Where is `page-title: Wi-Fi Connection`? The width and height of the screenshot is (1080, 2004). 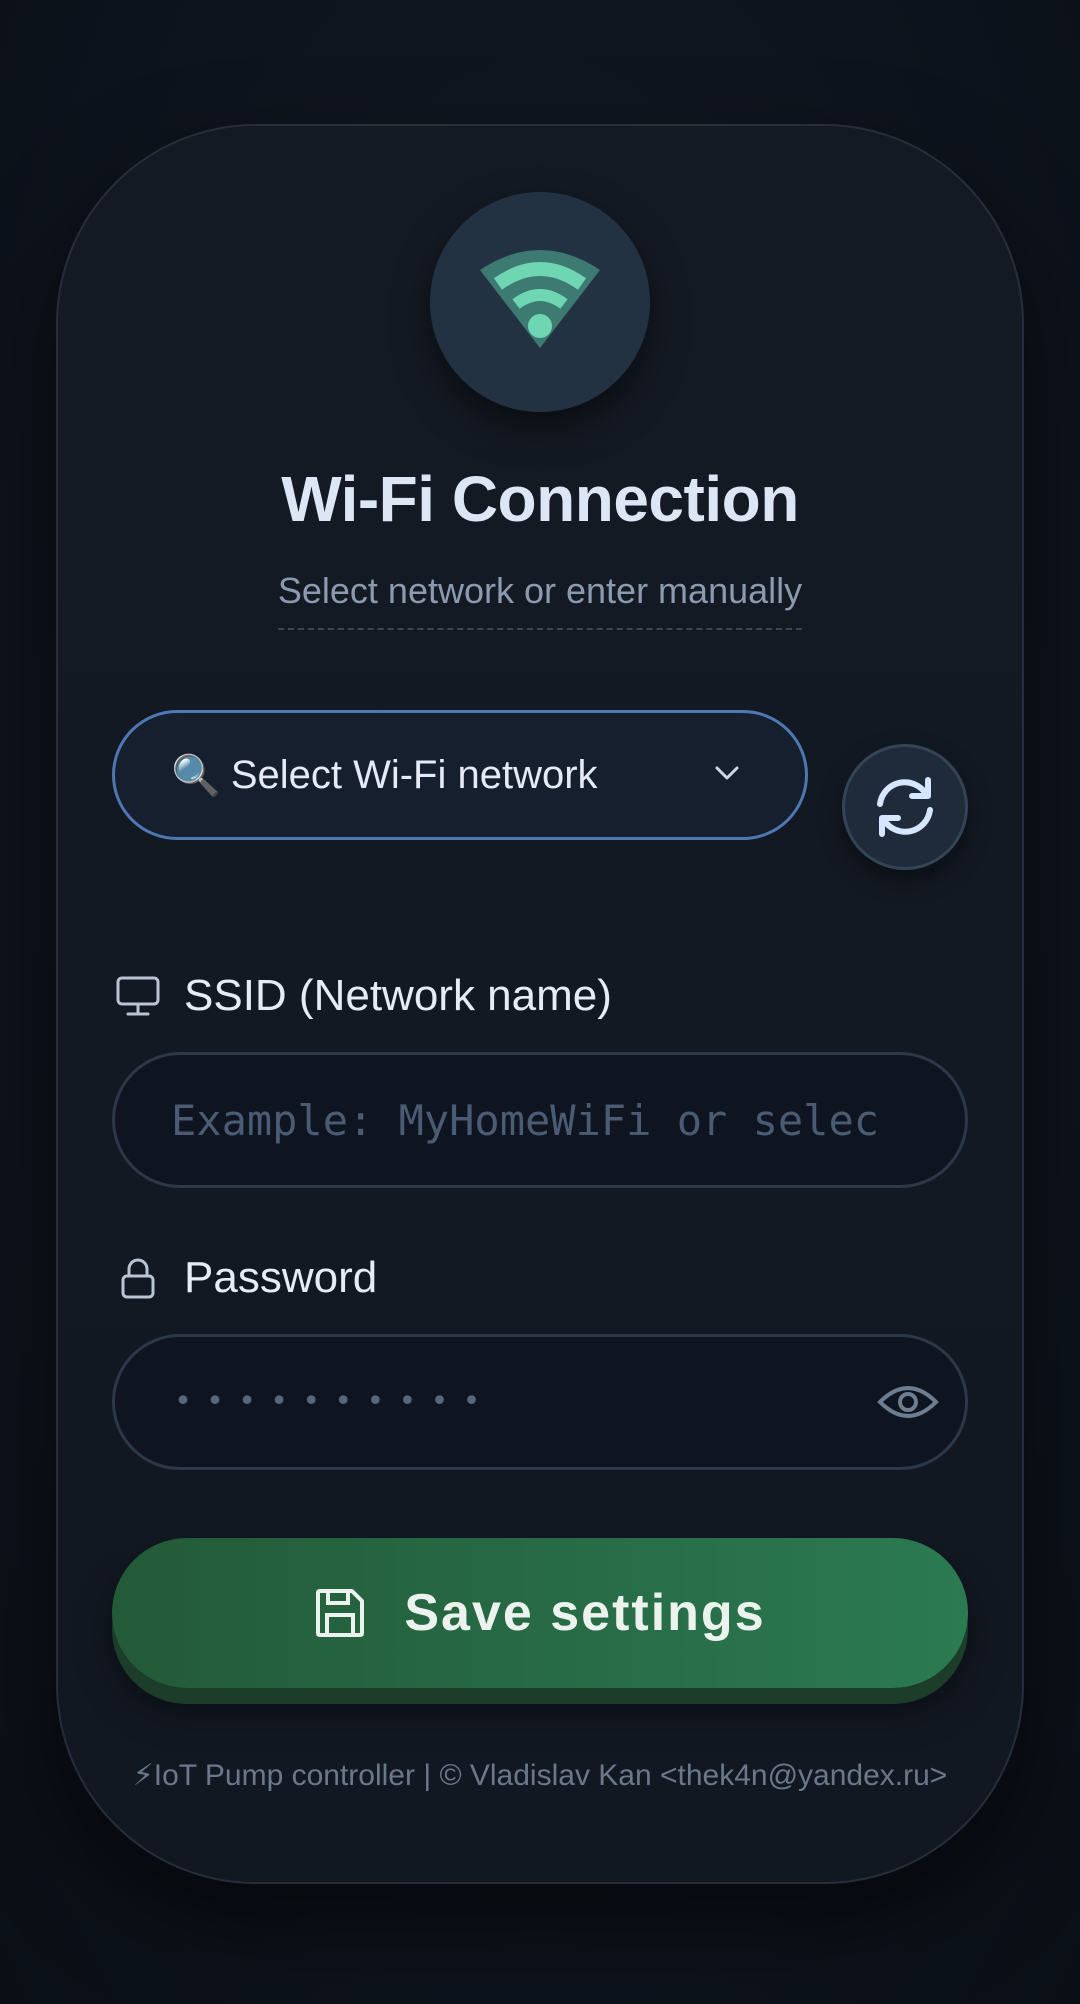 page-title: Wi-Fi Connection is located at coordinates (540, 499).